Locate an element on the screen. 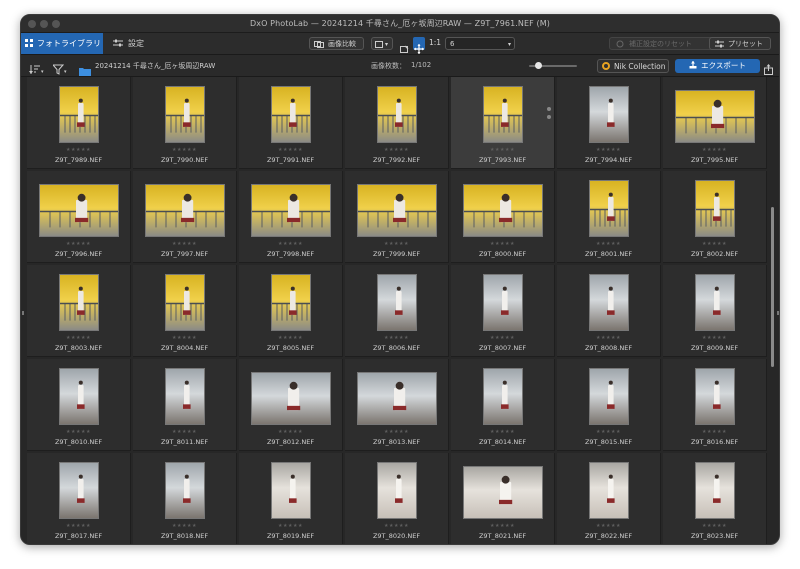 The height and width of the screenshot is (569, 800). thumbnail-cell: ★★★★★ Z9T_8002.NEF is located at coordinates (715, 217).